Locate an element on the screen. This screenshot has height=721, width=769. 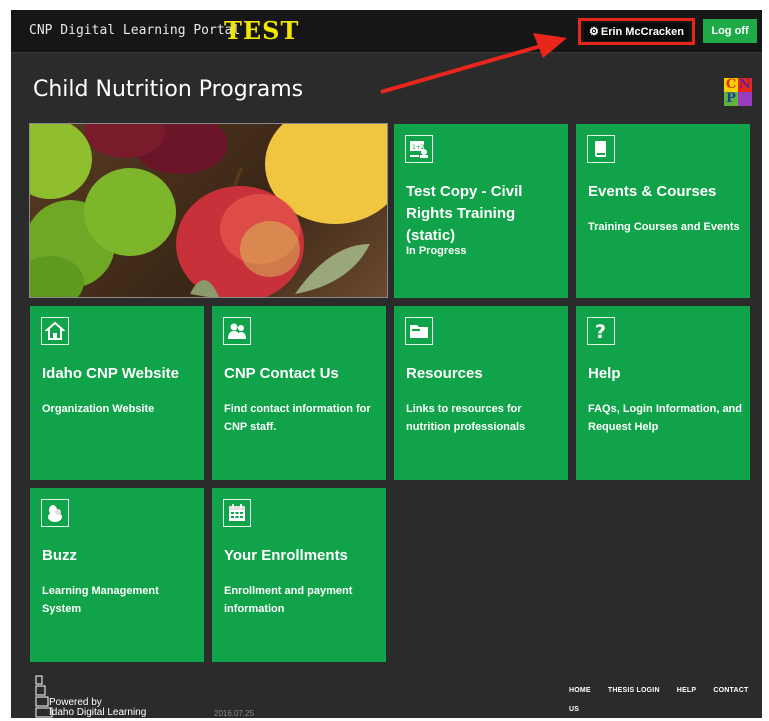
buzz-icon is located at coordinates (55, 513).